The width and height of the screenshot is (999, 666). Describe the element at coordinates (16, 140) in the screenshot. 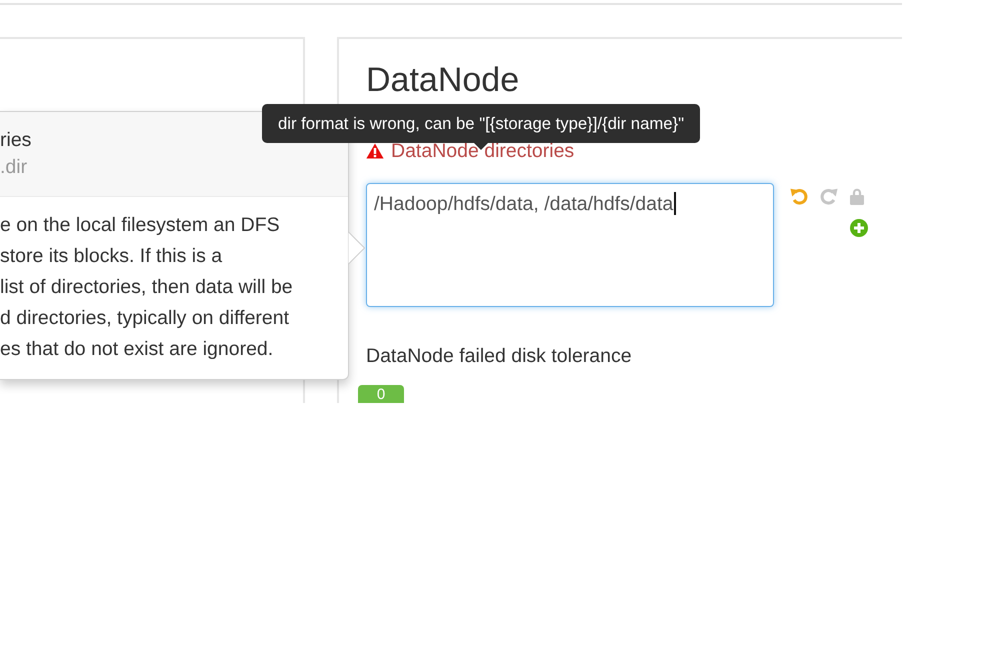

I see `popover-title: ries` at that location.